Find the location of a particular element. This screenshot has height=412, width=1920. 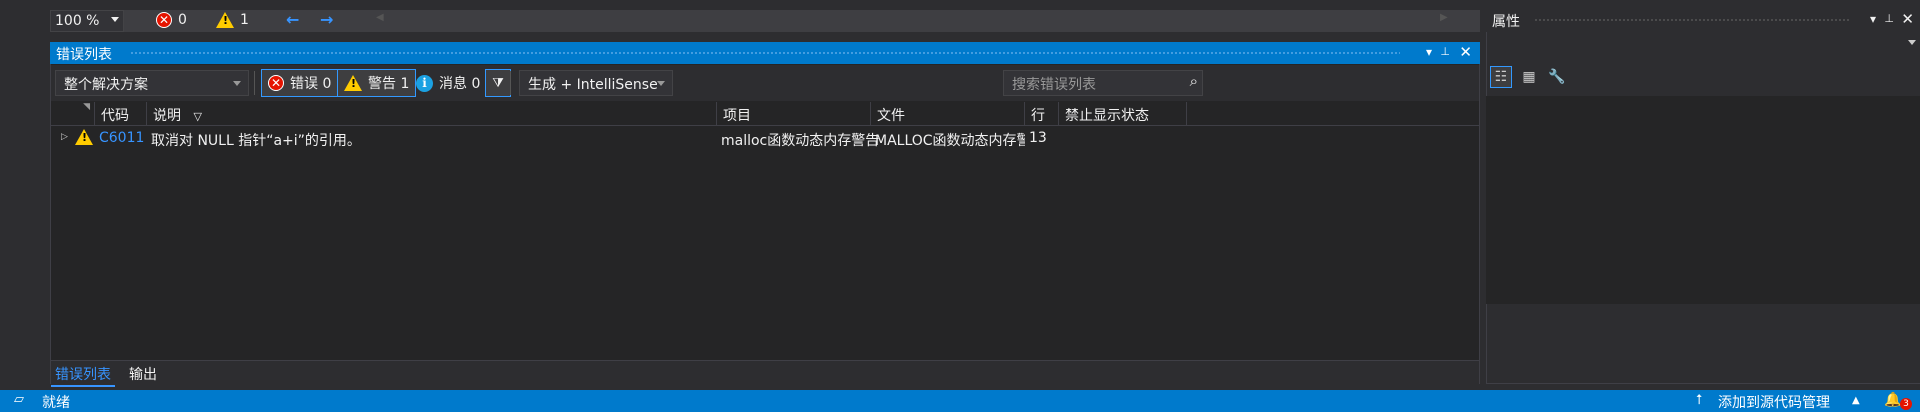

column-header-label: 代码 is located at coordinates (115, 116).